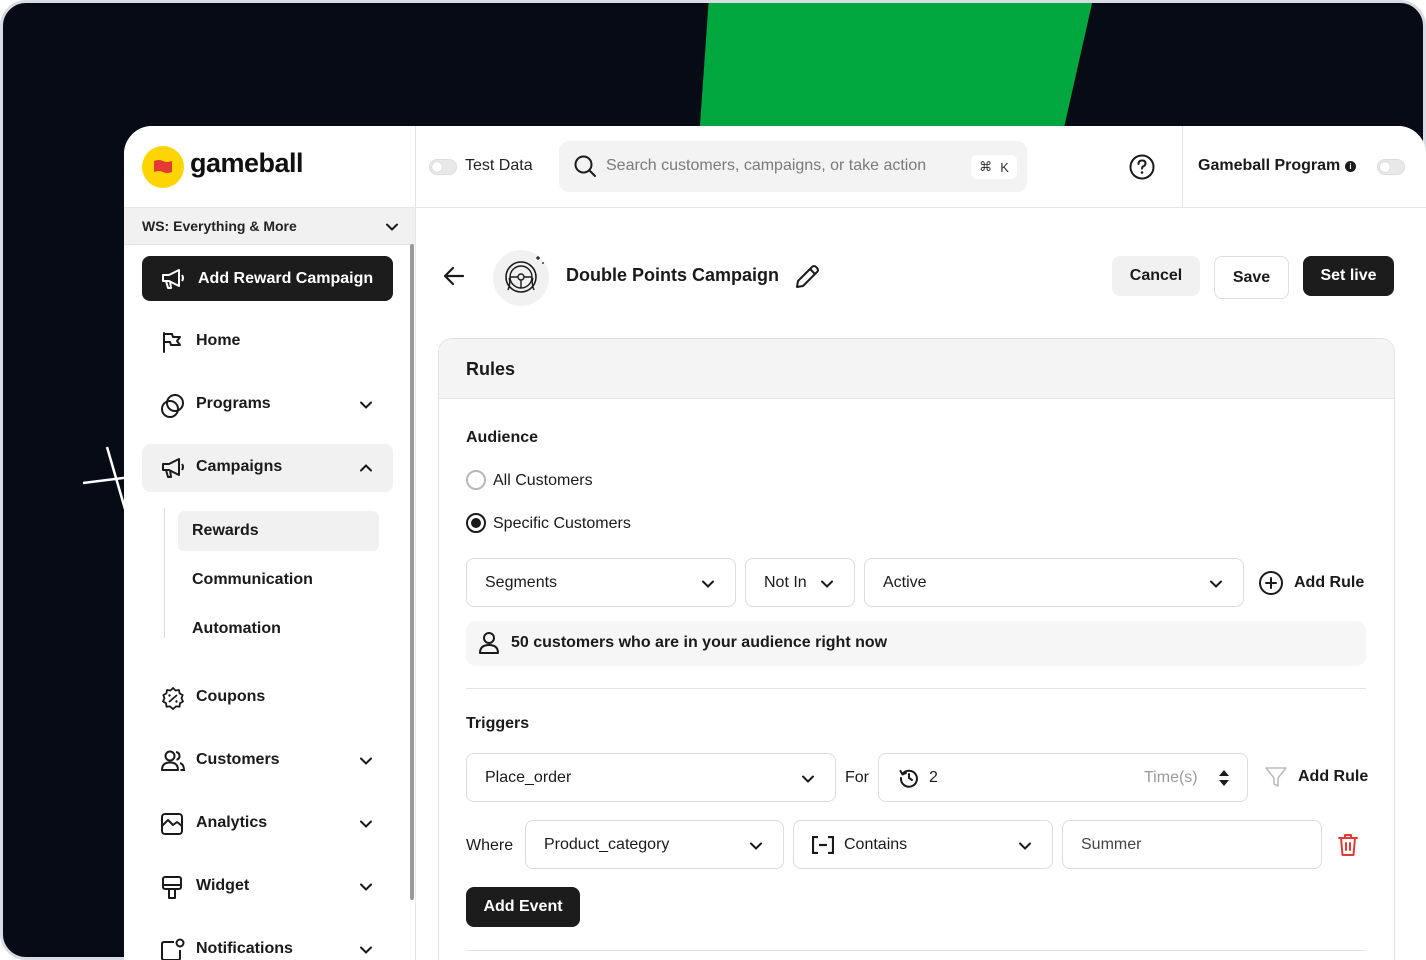 Image resolution: width=1426 pixels, height=960 pixels. Describe the element at coordinates (476, 523) in the screenshot. I see `specific-customers-radio` at that location.